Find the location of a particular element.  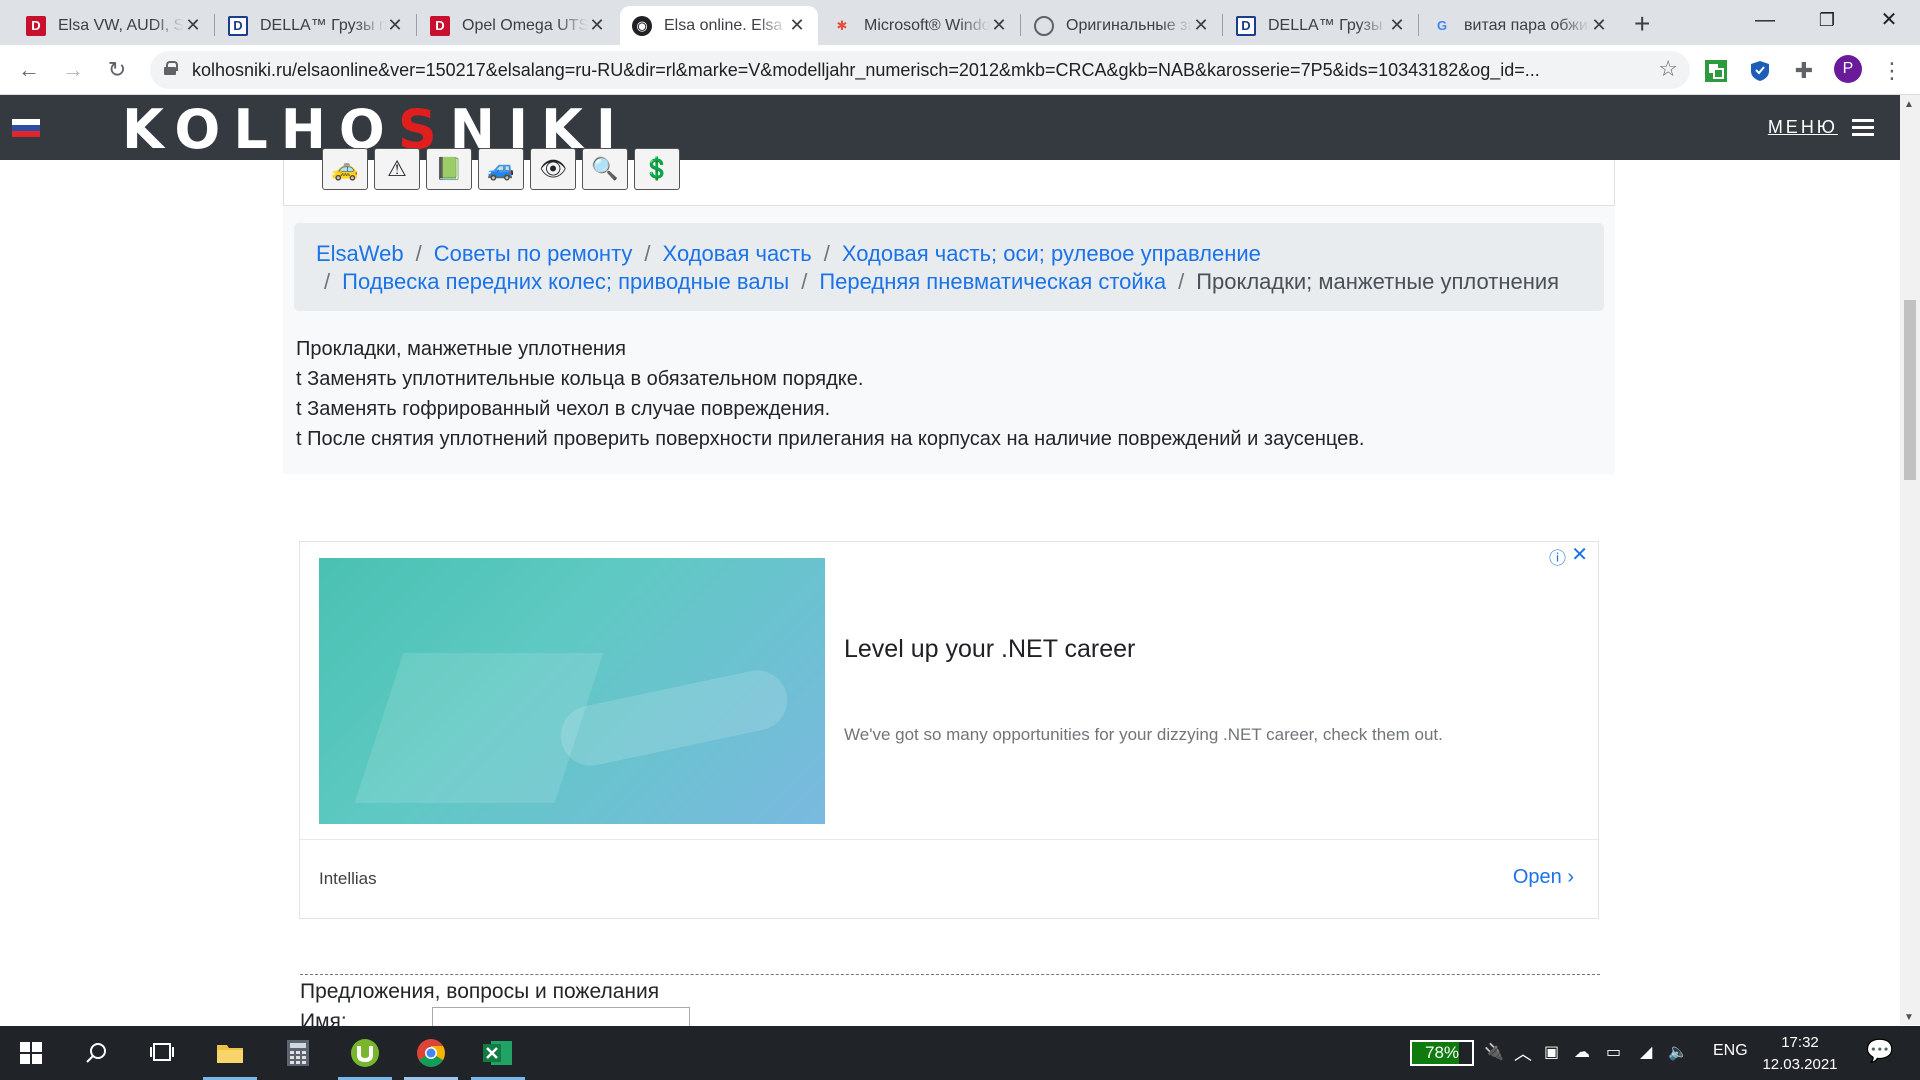

minimize-button: — is located at coordinates (1765, 20).